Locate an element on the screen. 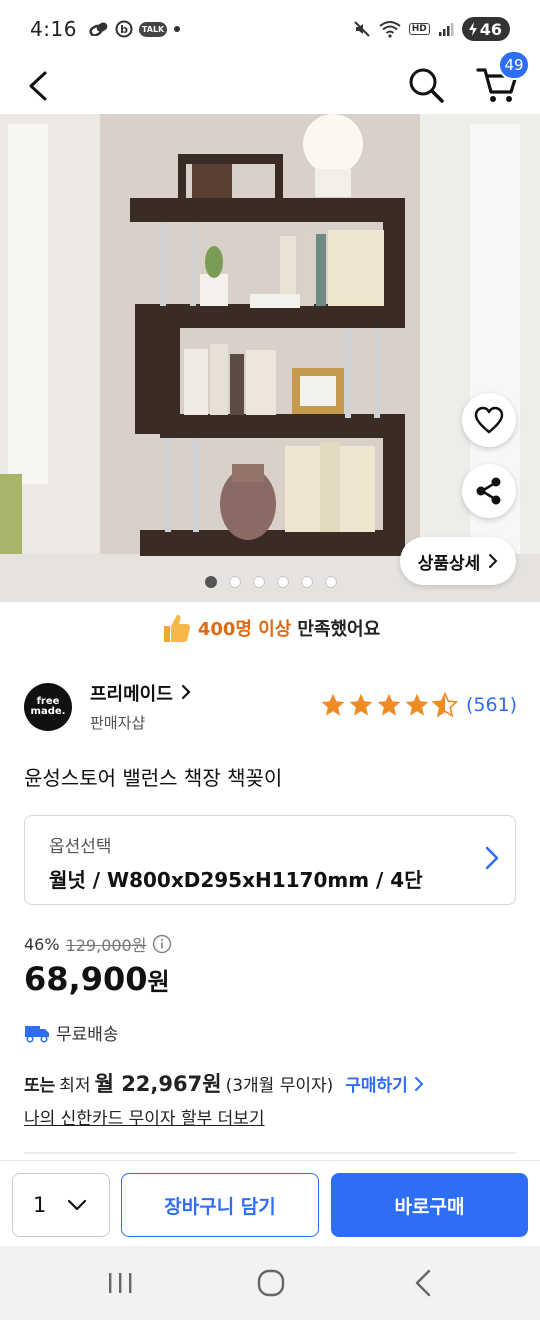 The image size is (540, 1320). share-icon is located at coordinates (488, 491).